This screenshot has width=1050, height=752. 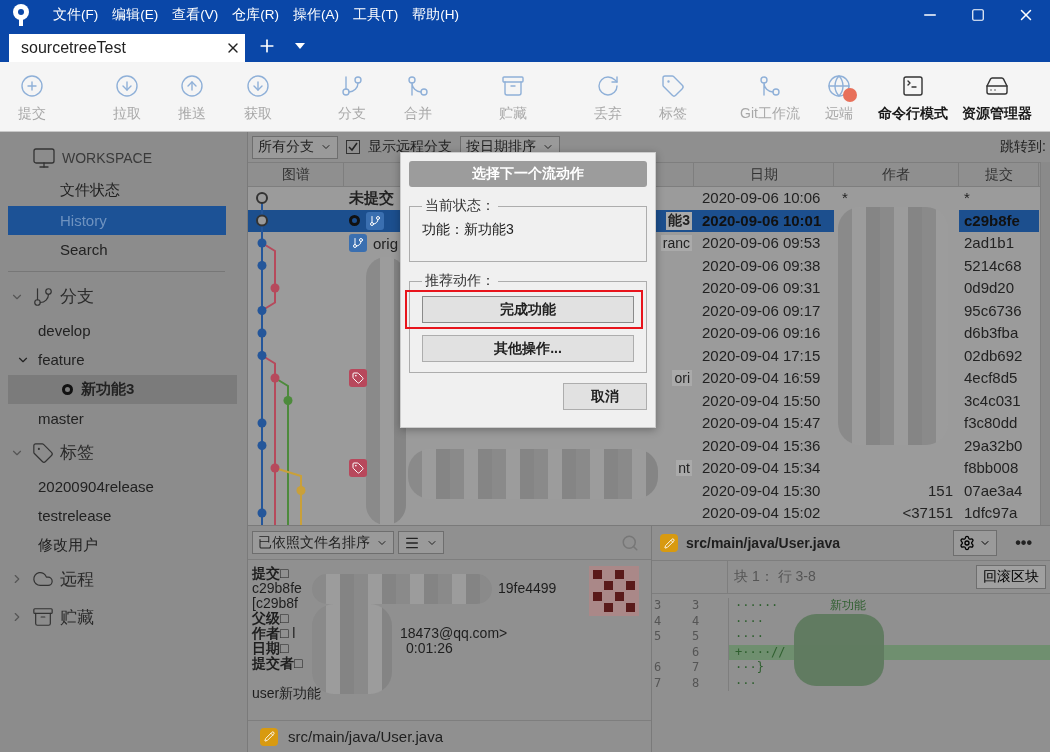 I want to click on author-cell: *, so click(x=896, y=198).